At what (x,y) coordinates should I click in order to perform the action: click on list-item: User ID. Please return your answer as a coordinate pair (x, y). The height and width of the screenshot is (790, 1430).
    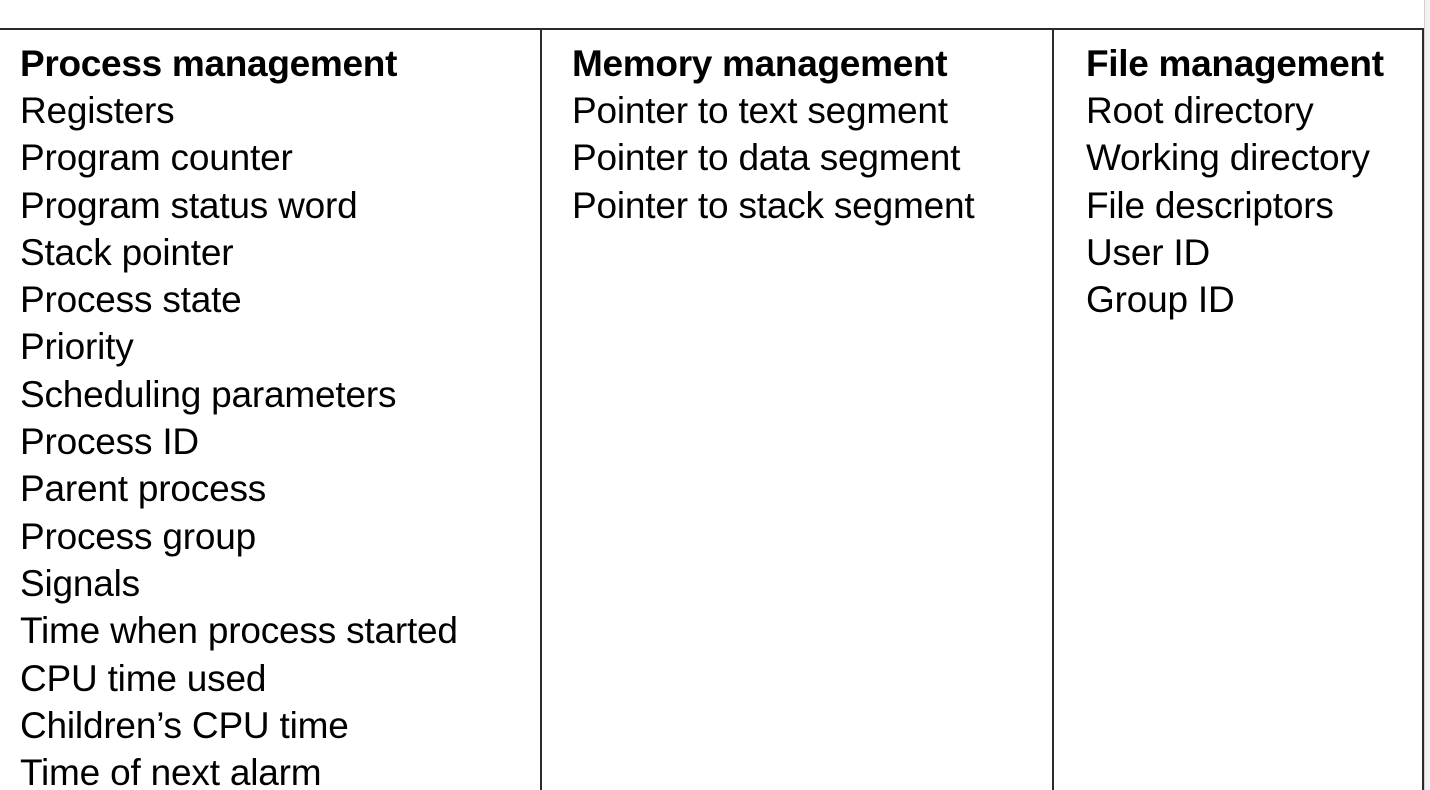
    Looking at the image, I should click on (1148, 252).